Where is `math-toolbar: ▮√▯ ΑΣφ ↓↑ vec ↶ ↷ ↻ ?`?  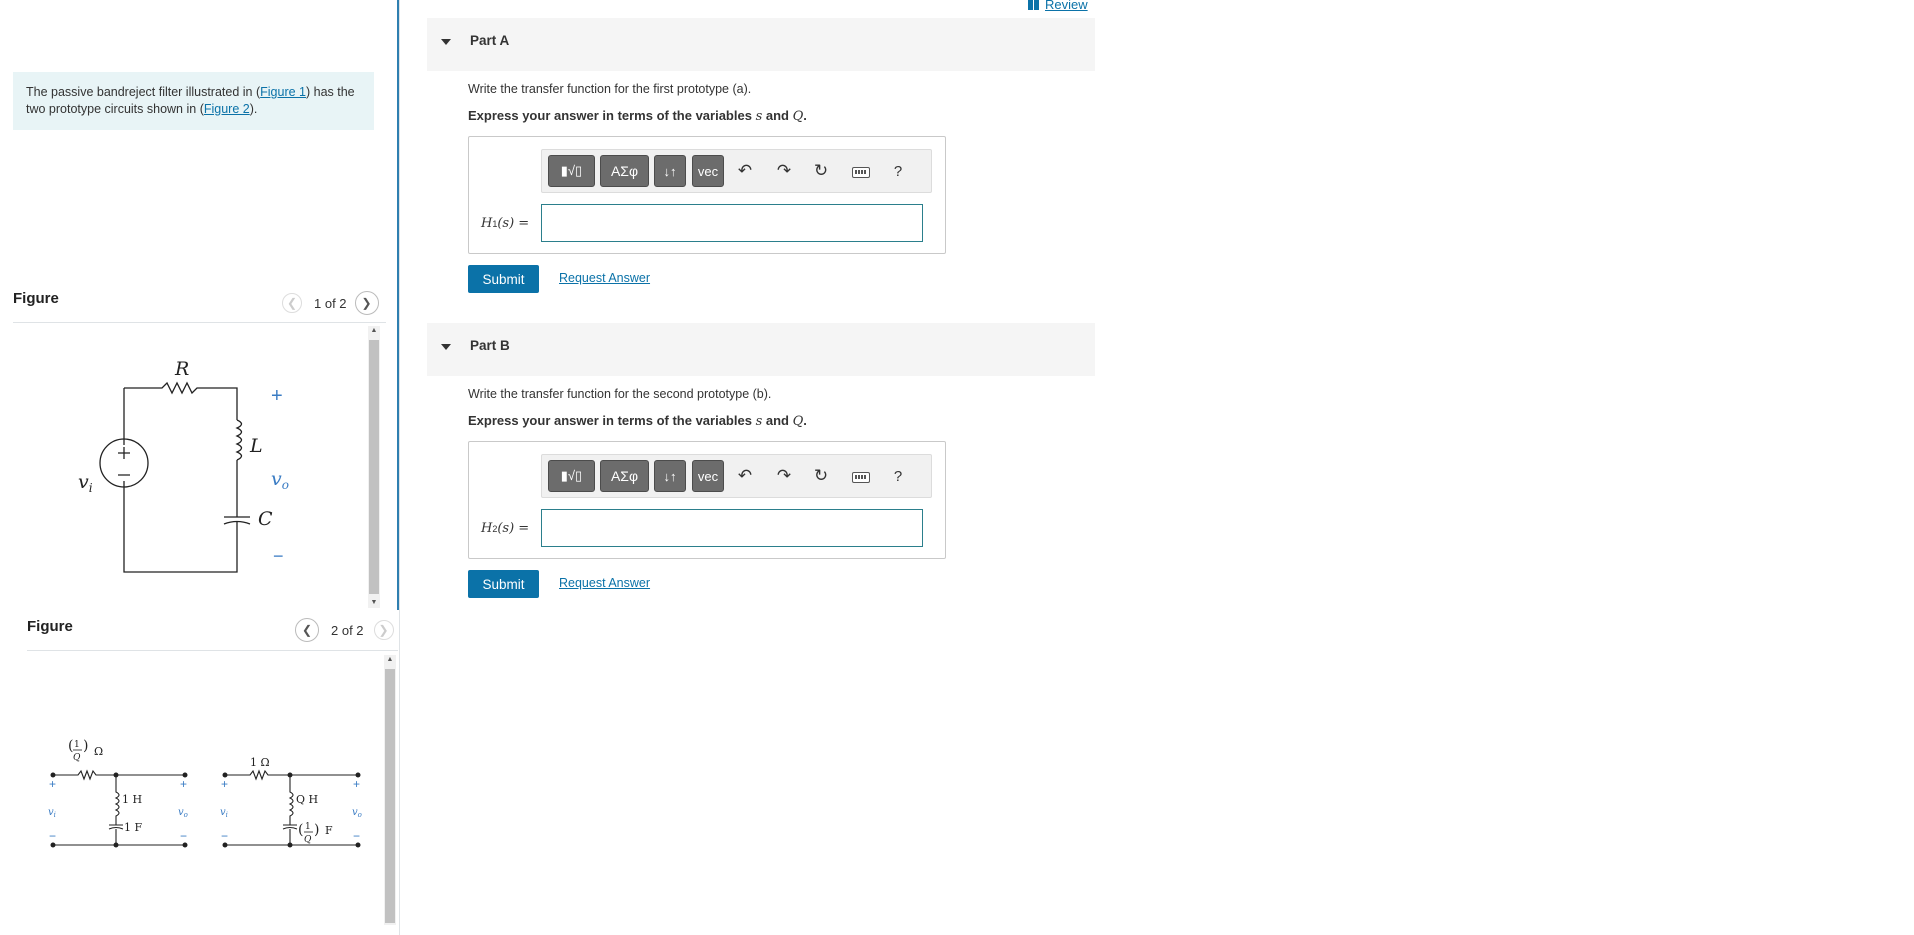
math-toolbar: ▮√▯ ΑΣφ ↓↑ vec ↶ ↷ ↻ ? is located at coordinates (736, 171).